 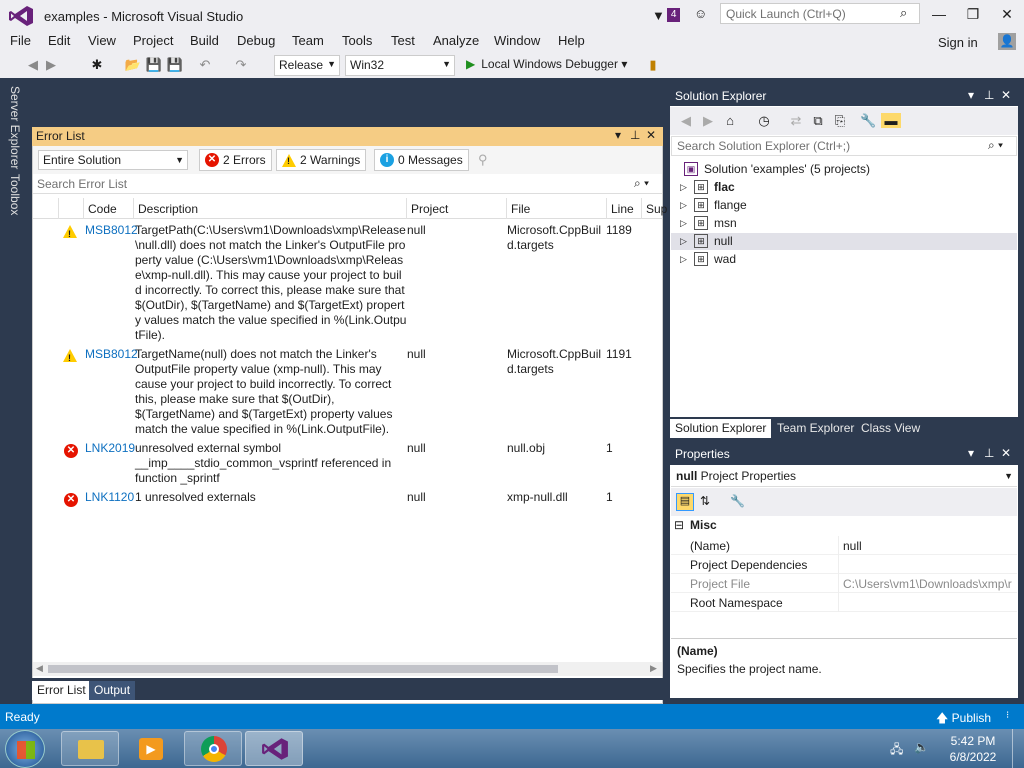 I want to click on undo-icon: ↶, so click(x=205, y=66).